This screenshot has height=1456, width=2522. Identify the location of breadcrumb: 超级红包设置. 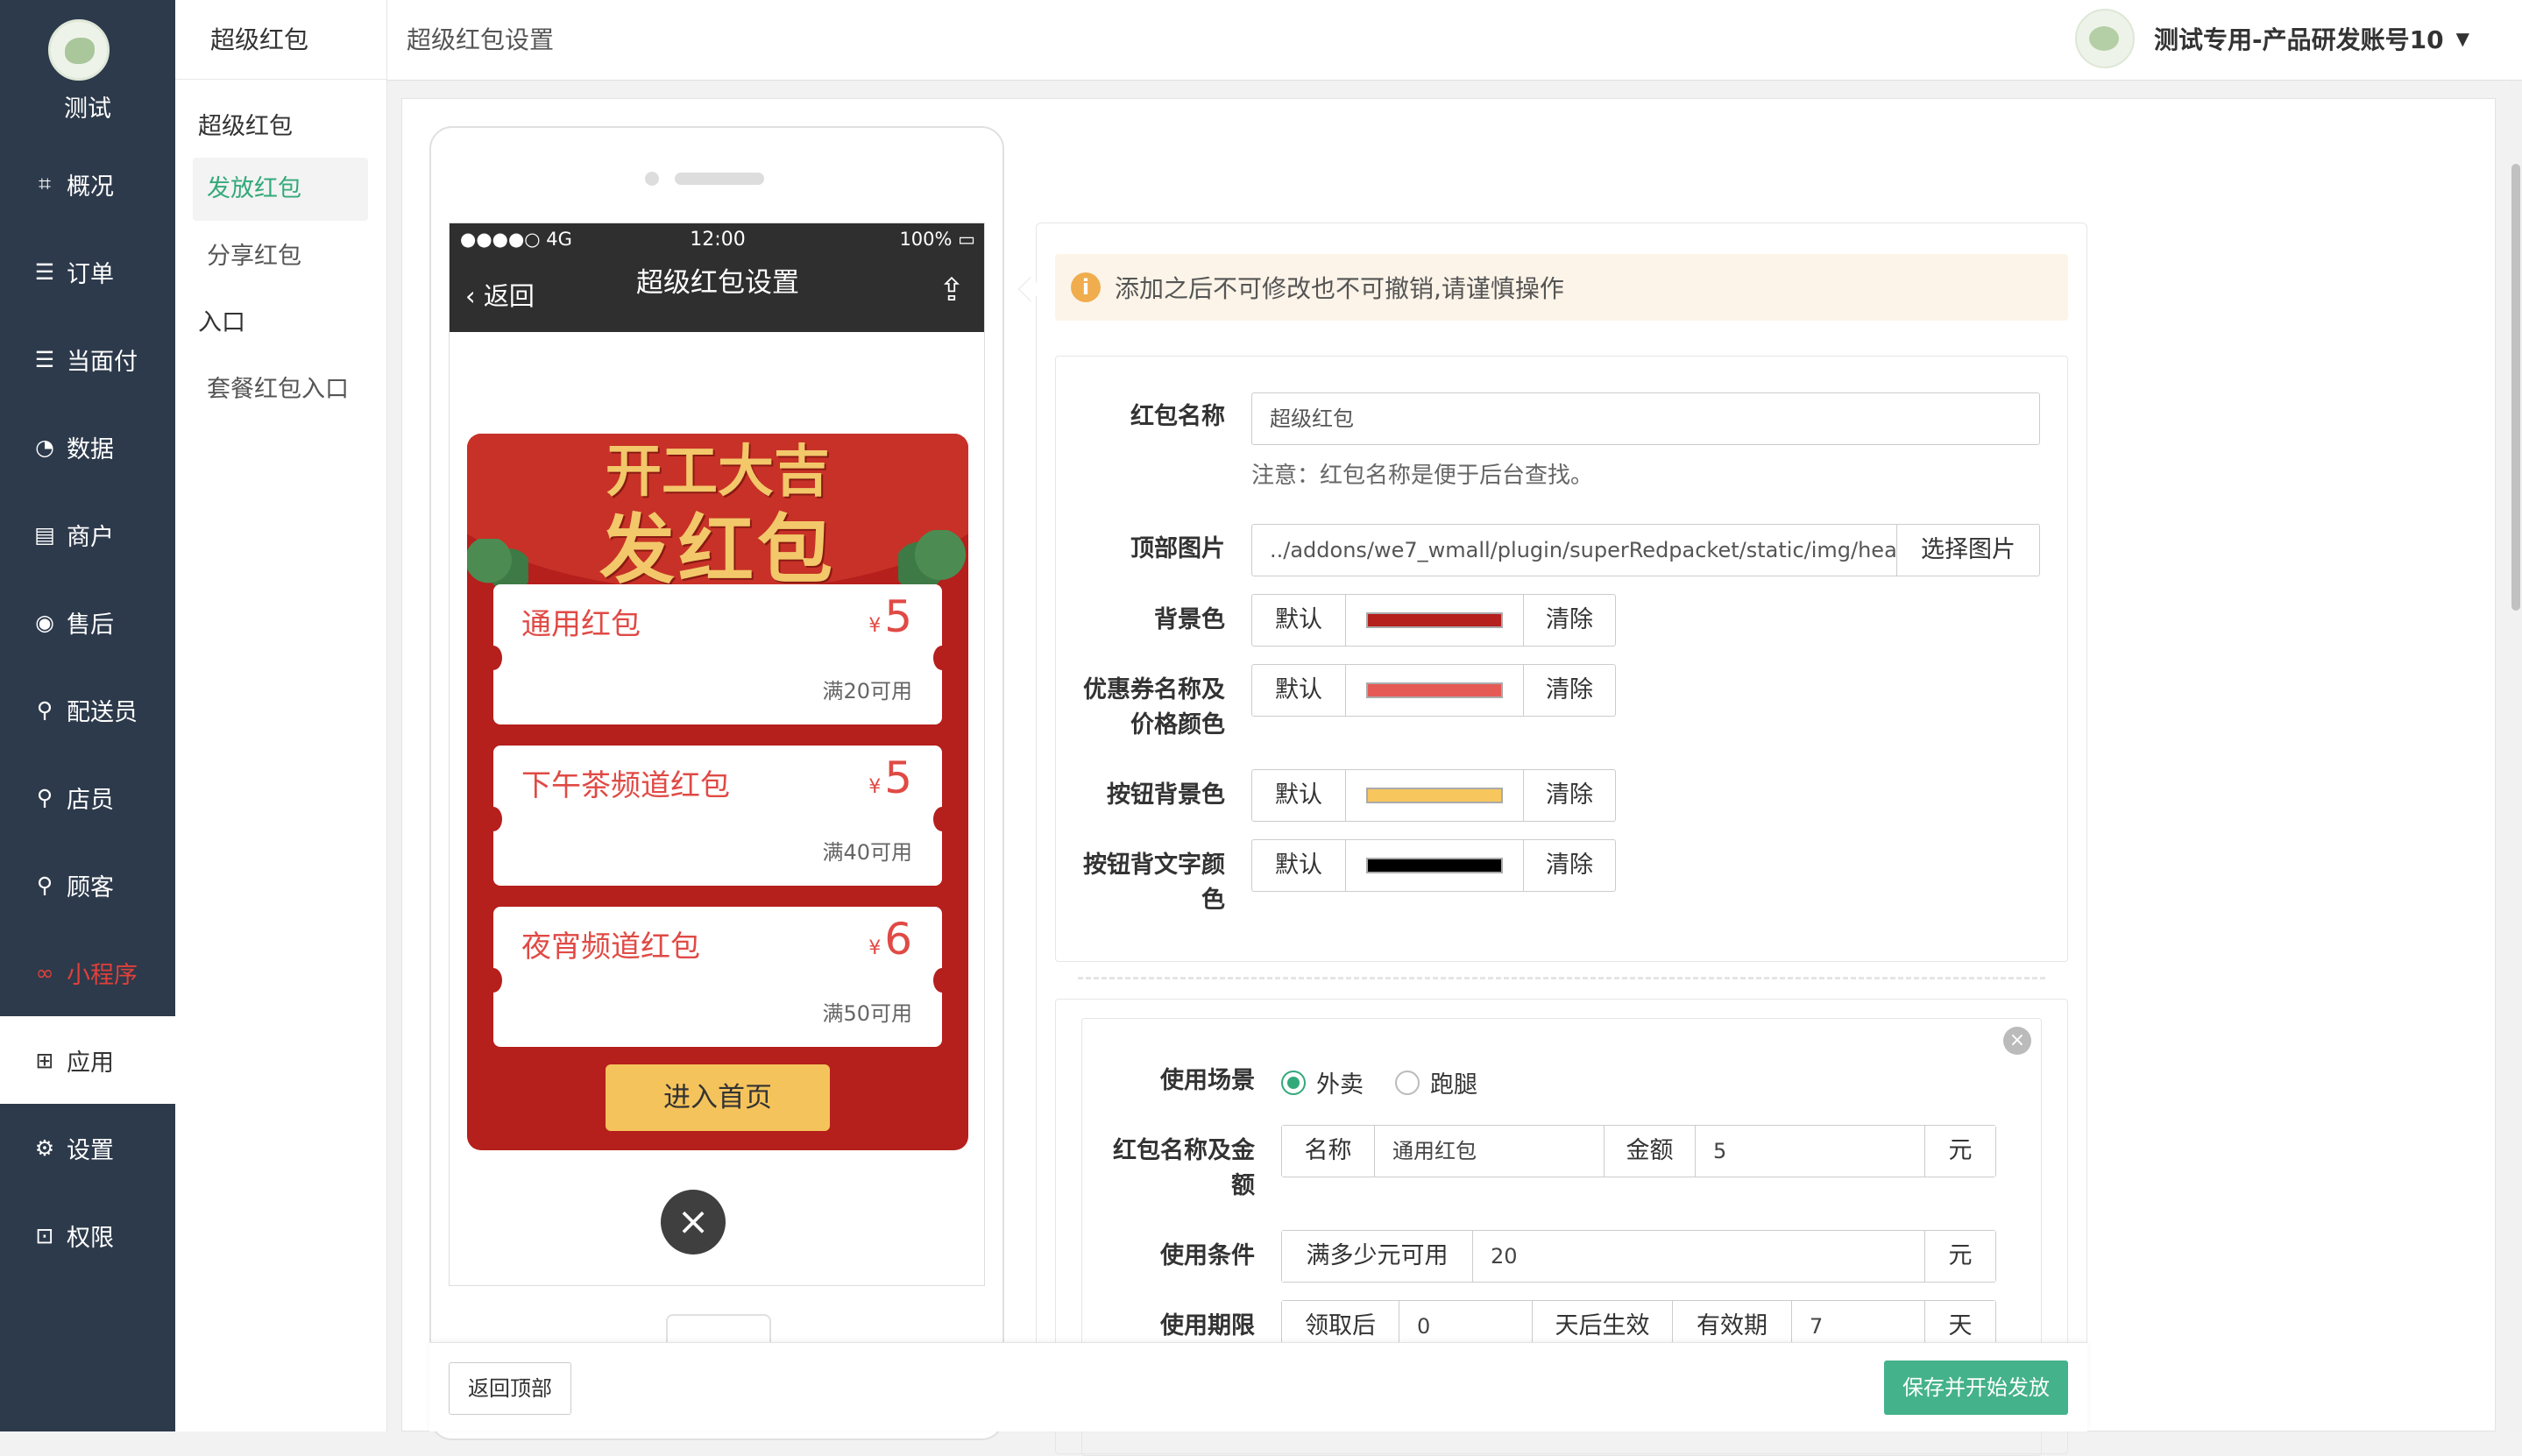
(481, 39).